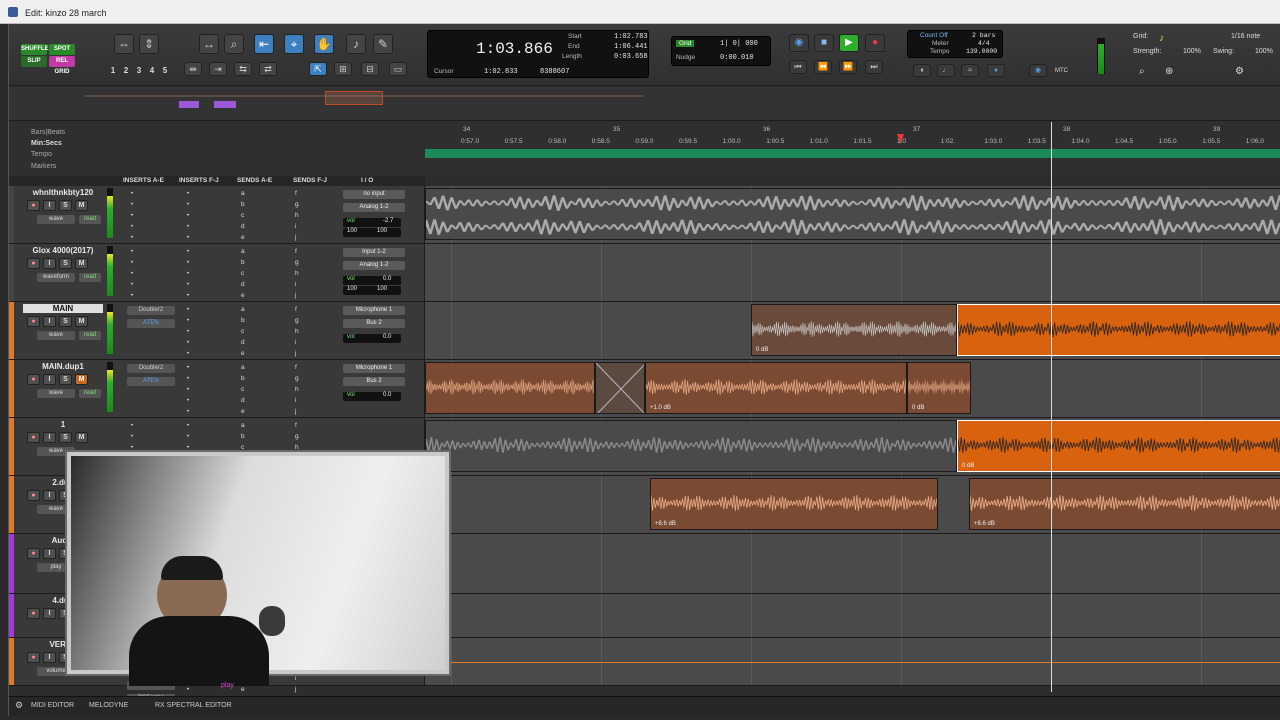 This screenshot has height=720, width=1280. Describe the element at coordinates (370, 69) in the screenshot. I see `keyboard-focus-icon: ⊟` at that location.